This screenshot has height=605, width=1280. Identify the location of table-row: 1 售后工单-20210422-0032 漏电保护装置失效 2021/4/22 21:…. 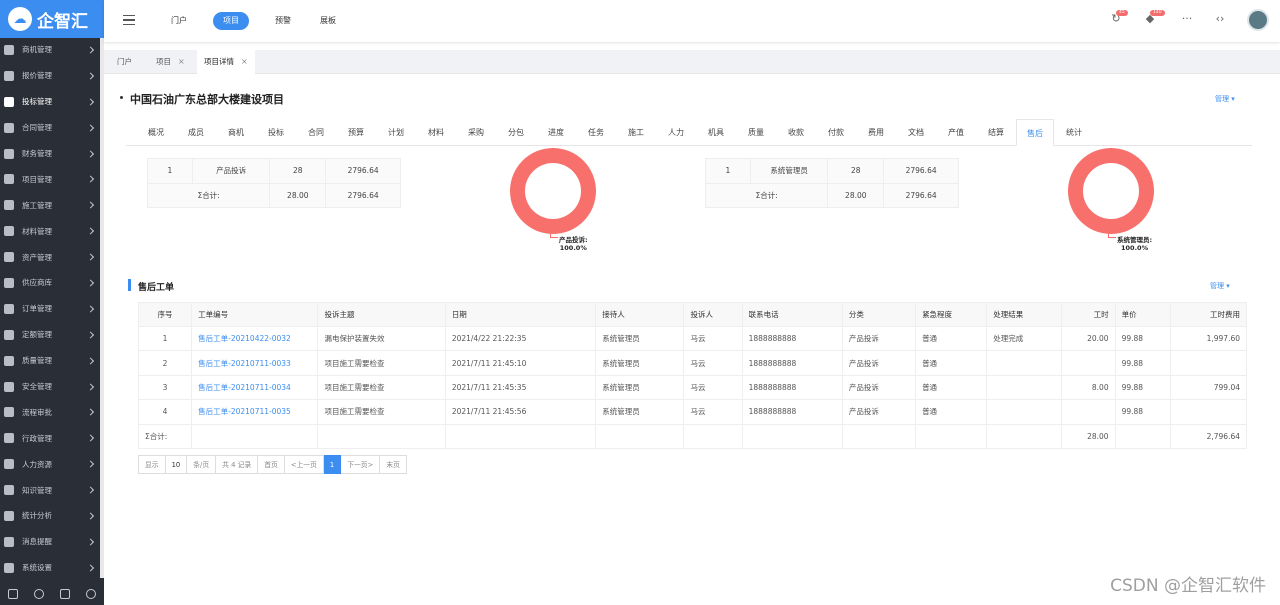
(692, 338).